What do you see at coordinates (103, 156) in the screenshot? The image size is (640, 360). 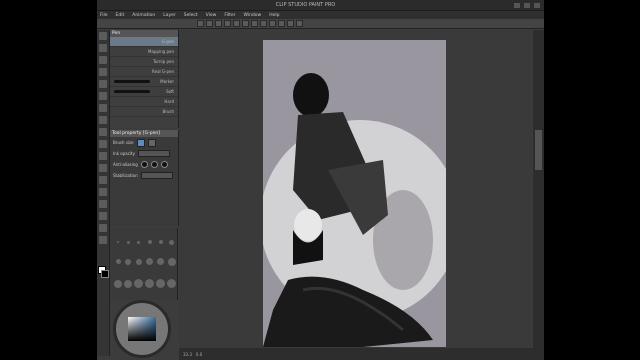 I see `fill-tool-icon` at bounding box center [103, 156].